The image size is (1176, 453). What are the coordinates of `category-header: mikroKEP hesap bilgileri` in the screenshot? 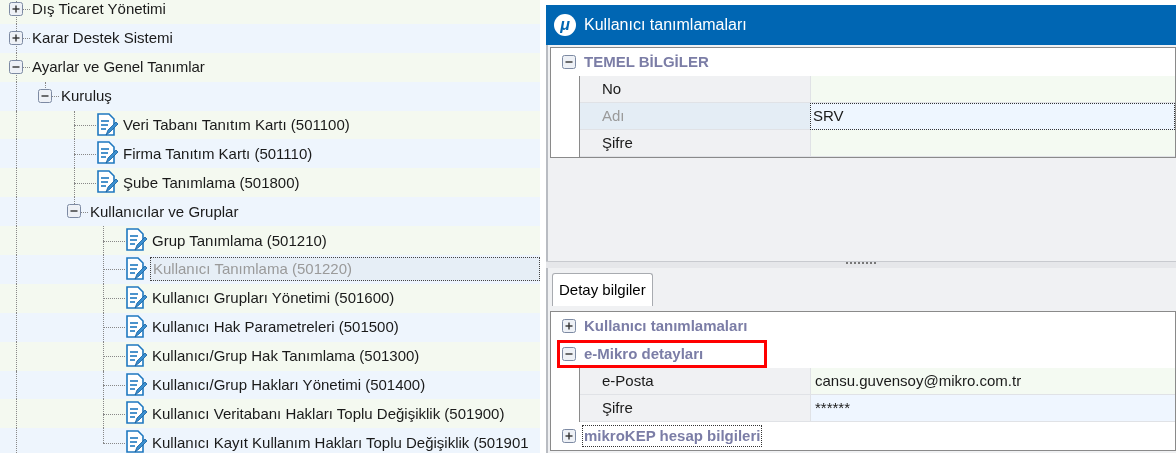 It's located at (672, 436).